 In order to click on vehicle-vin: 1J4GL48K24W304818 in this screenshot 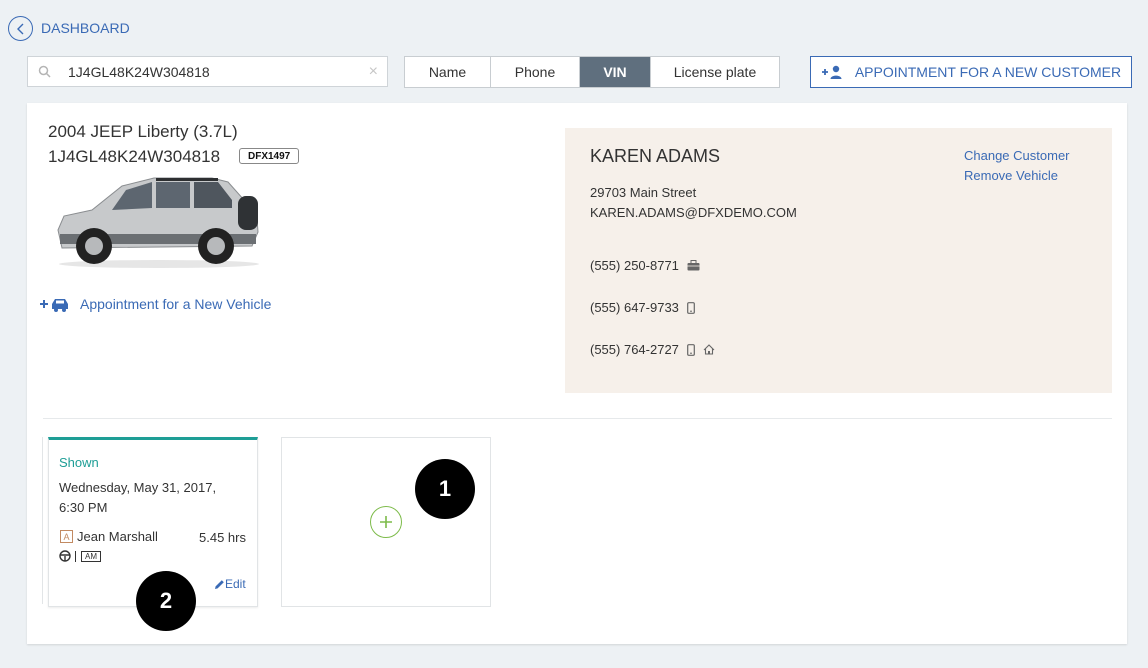, I will do `click(134, 156)`.